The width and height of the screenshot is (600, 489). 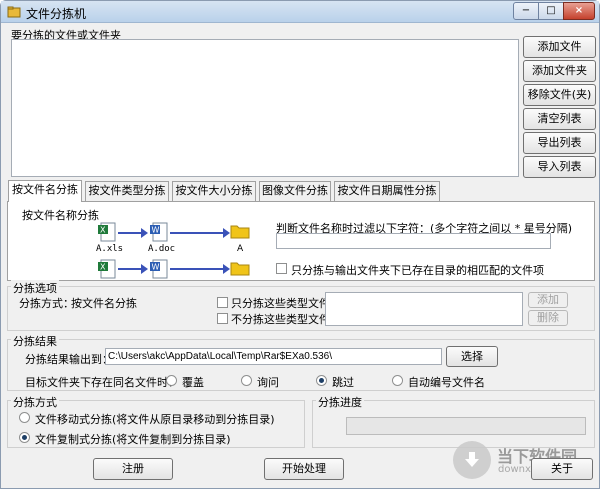 I want to click on tab-image-files: 图像文件分拣, so click(x=295, y=191).